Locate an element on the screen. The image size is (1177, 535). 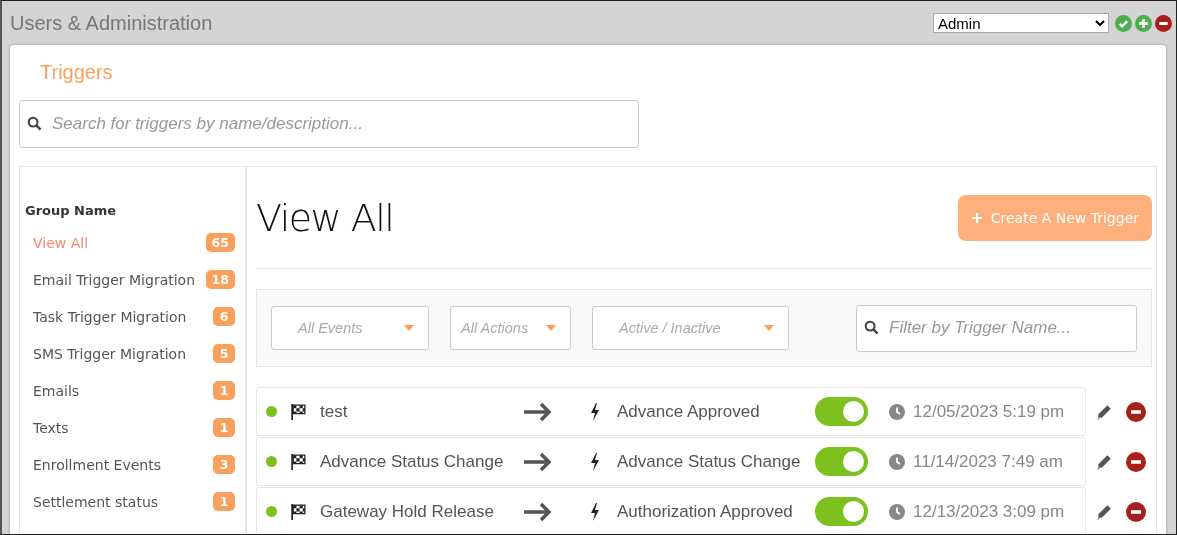
group-item: SMS Trigger Migration 5 is located at coordinates (130, 353).